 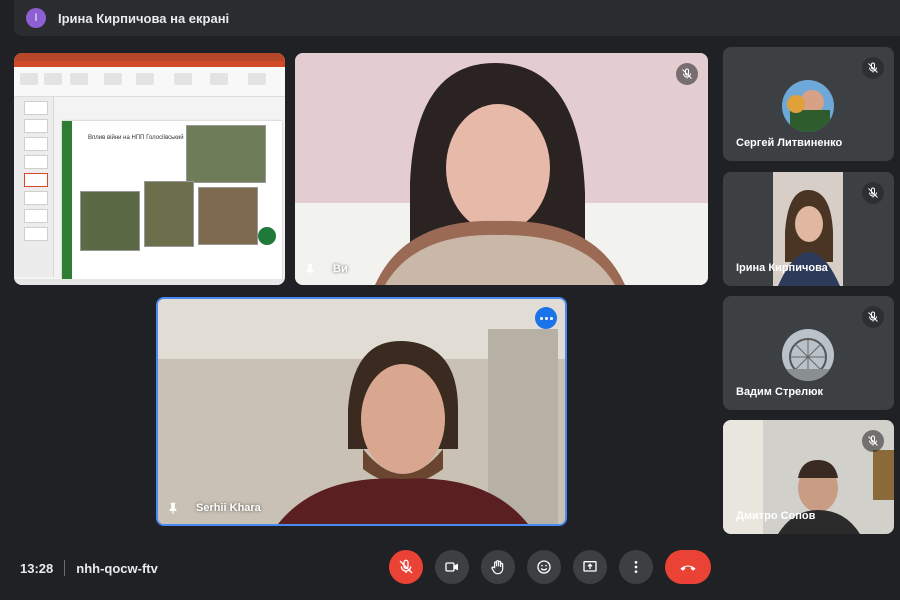 What do you see at coordinates (117, 568) in the screenshot?
I see `meeting-code: nhh-qocw-ftv` at bounding box center [117, 568].